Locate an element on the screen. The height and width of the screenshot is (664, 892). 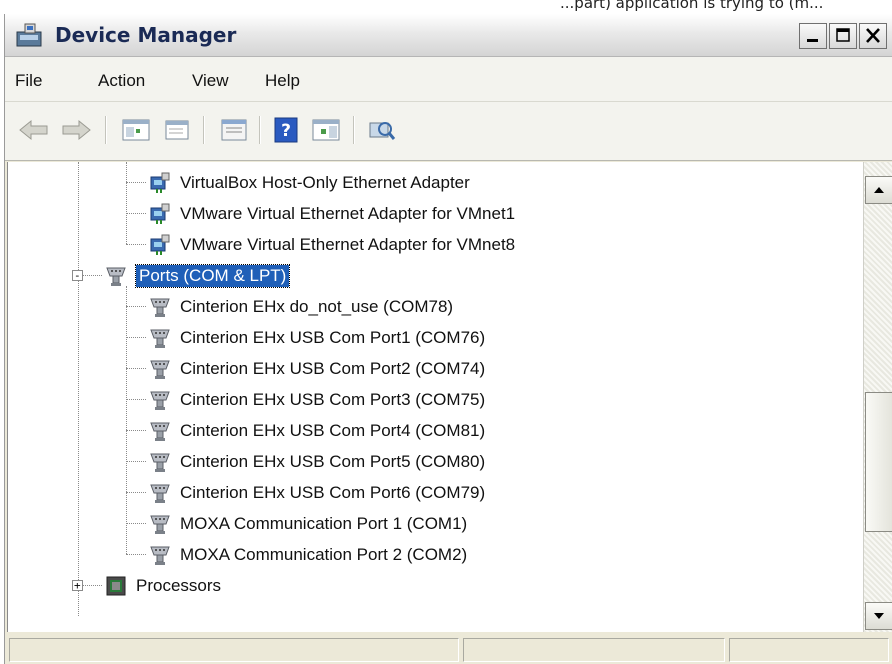
device-manager-icon is located at coordinates (29, 35).